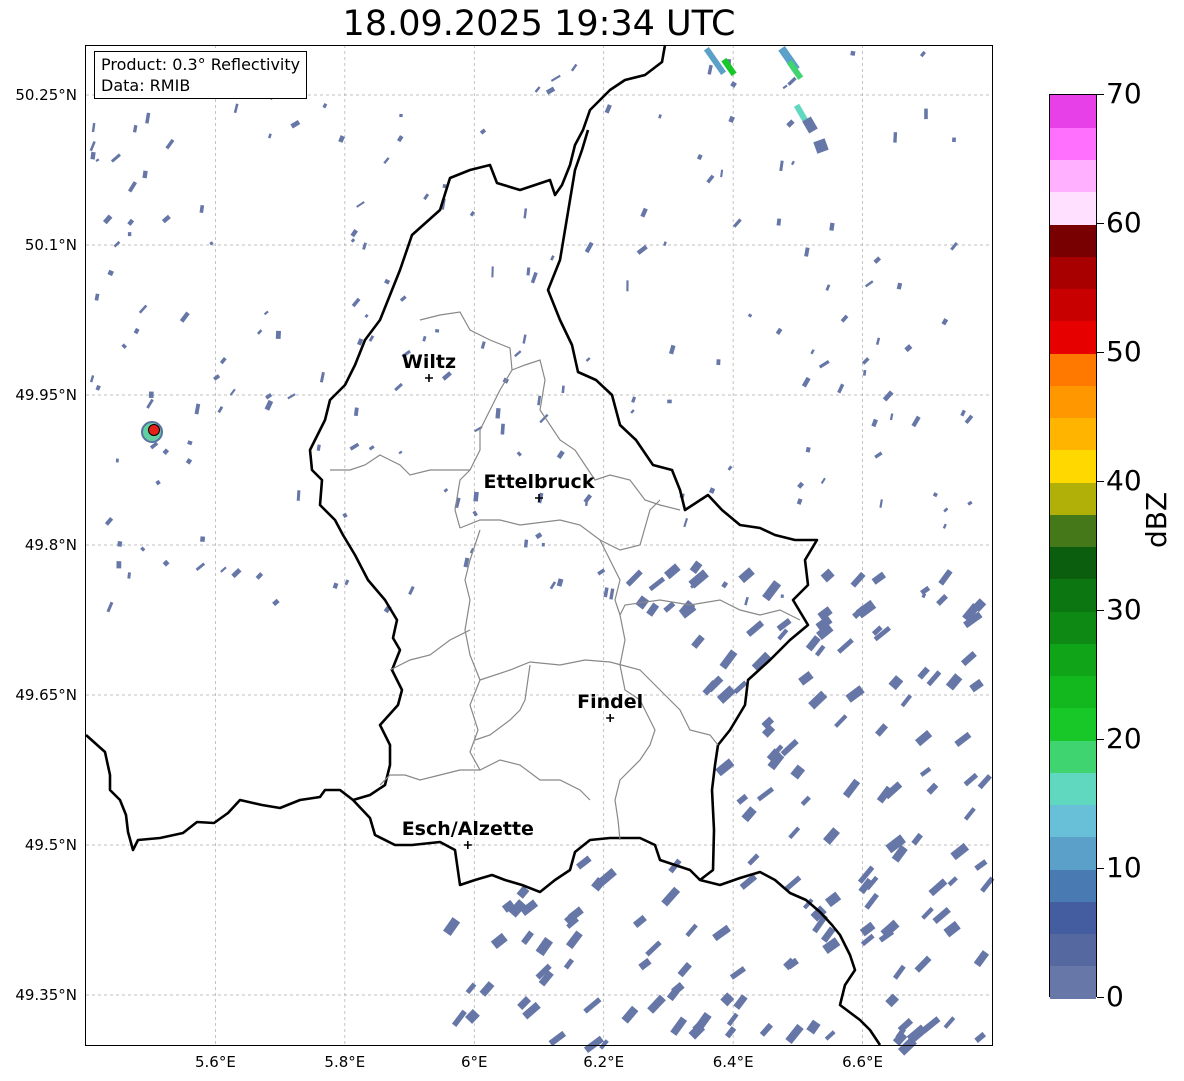 This screenshot has height=1081, width=1184. I want to click on lat-tick-label: 49.5°N, so click(51, 845).